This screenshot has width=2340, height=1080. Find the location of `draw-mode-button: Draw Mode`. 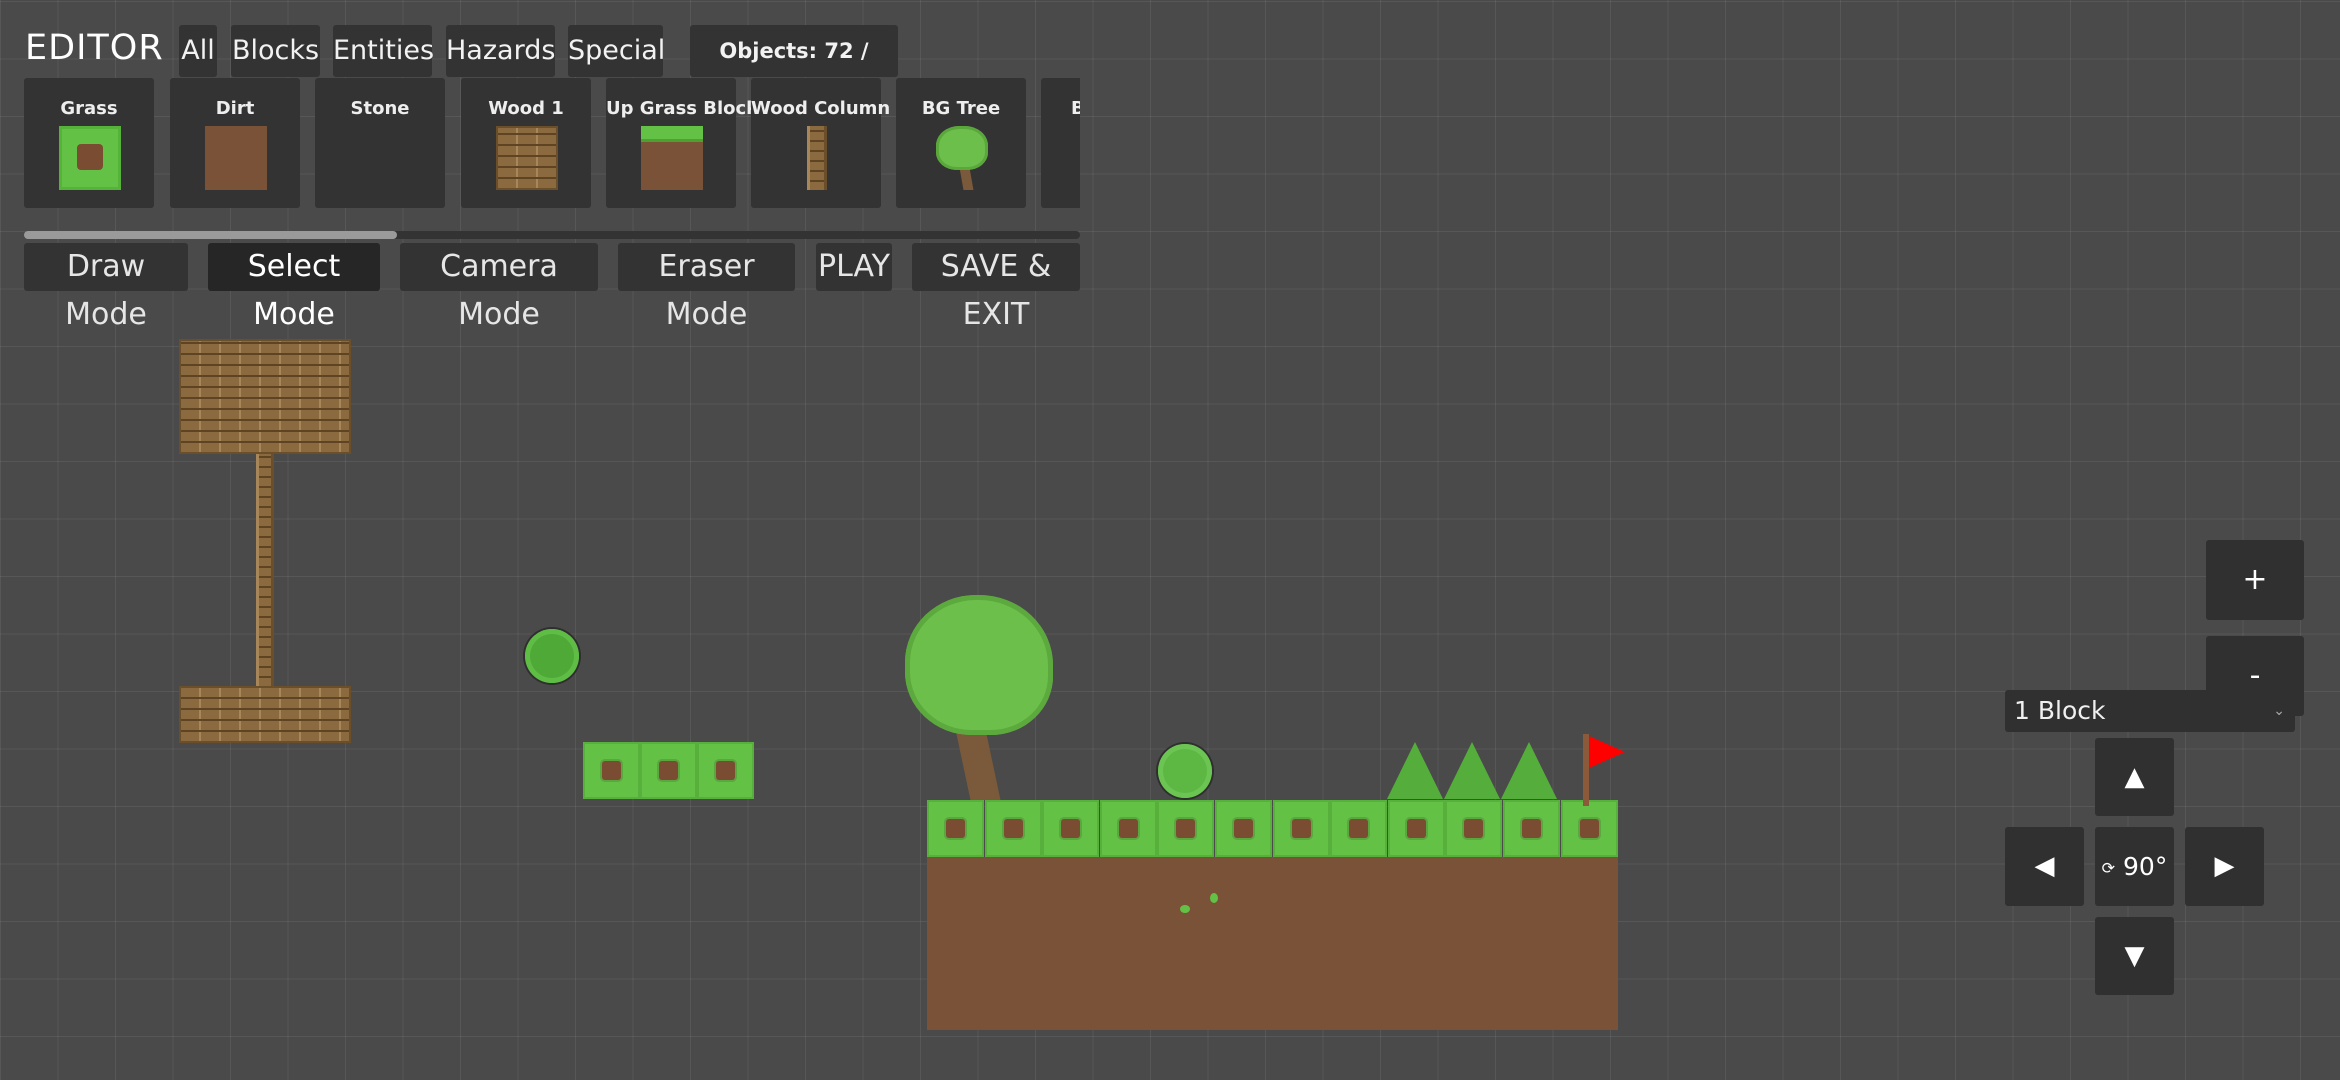

draw-mode-button: Draw Mode is located at coordinates (106, 287).